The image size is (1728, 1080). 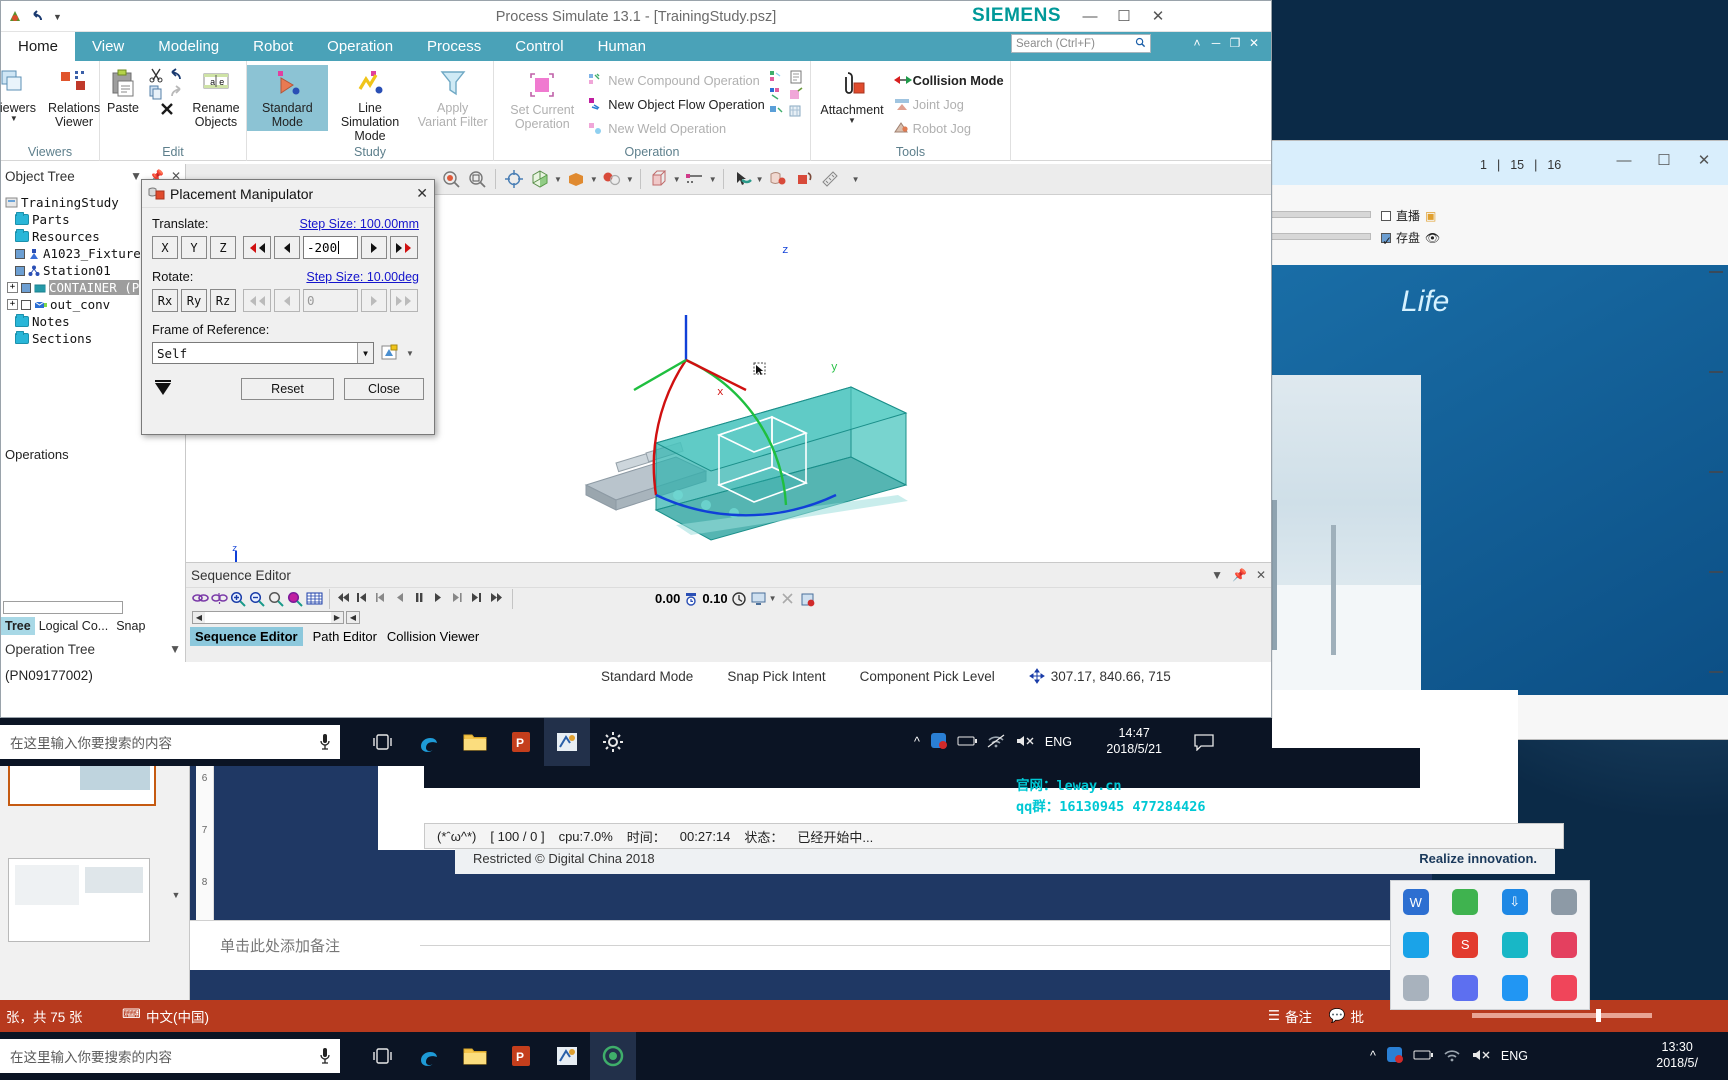 What do you see at coordinates (93, 649) in the screenshot?
I see `operation-tree-header: Operation Tree ▼` at bounding box center [93, 649].